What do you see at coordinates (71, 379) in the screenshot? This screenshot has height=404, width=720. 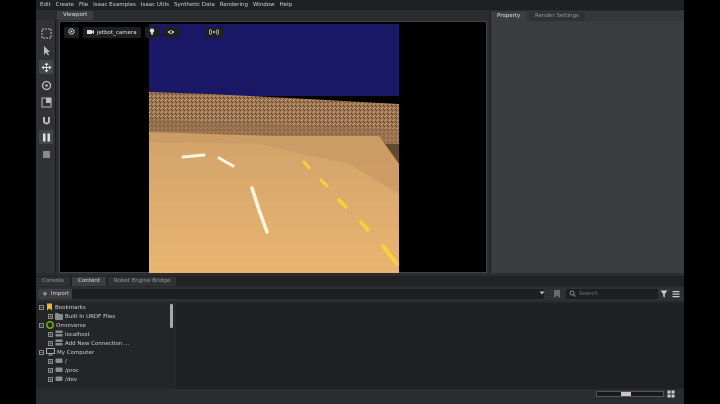 I see `tree-item-label: /dev` at bounding box center [71, 379].